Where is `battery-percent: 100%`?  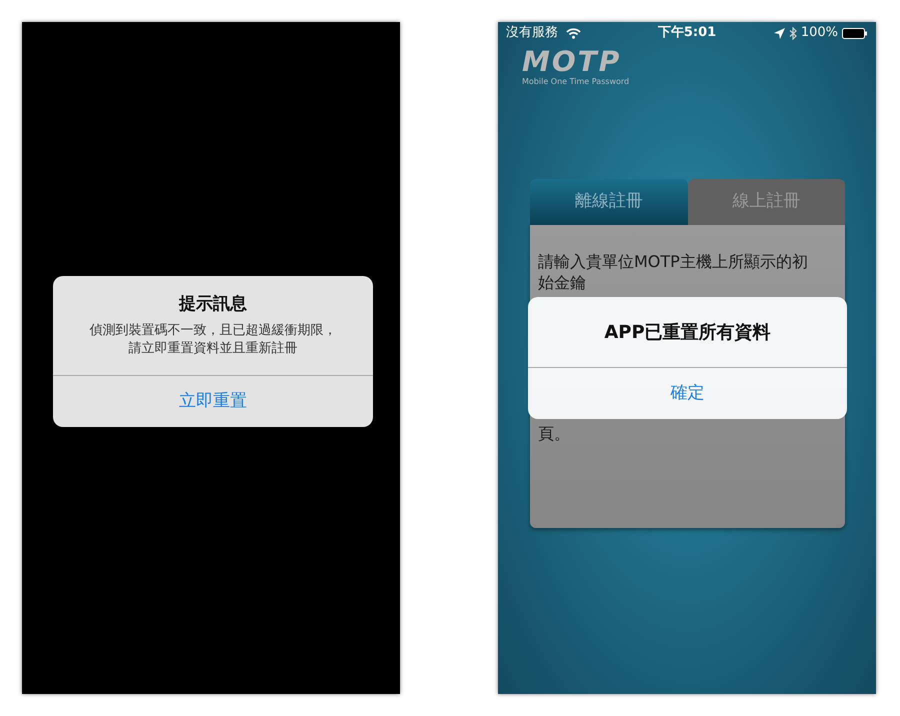 battery-percent: 100% is located at coordinates (819, 33).